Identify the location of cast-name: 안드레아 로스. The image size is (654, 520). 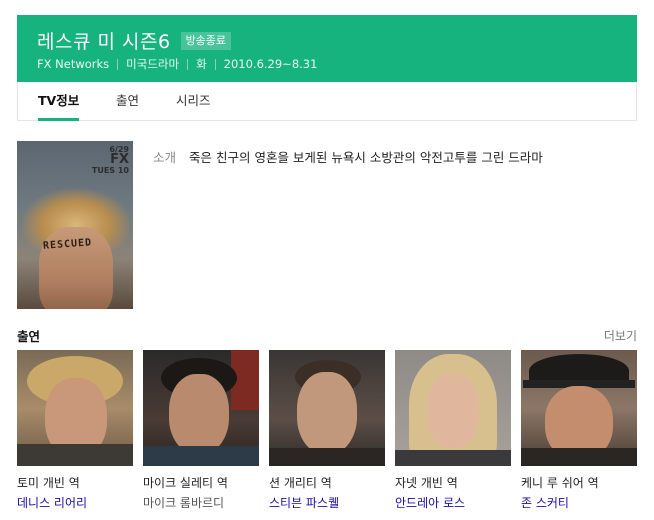
(453, 502).